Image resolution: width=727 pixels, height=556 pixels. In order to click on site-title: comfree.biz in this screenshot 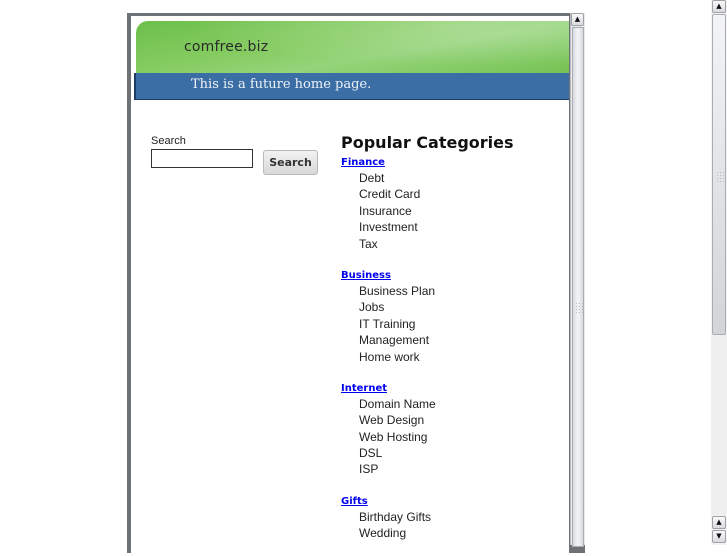, I will do `click(226, 47)`.